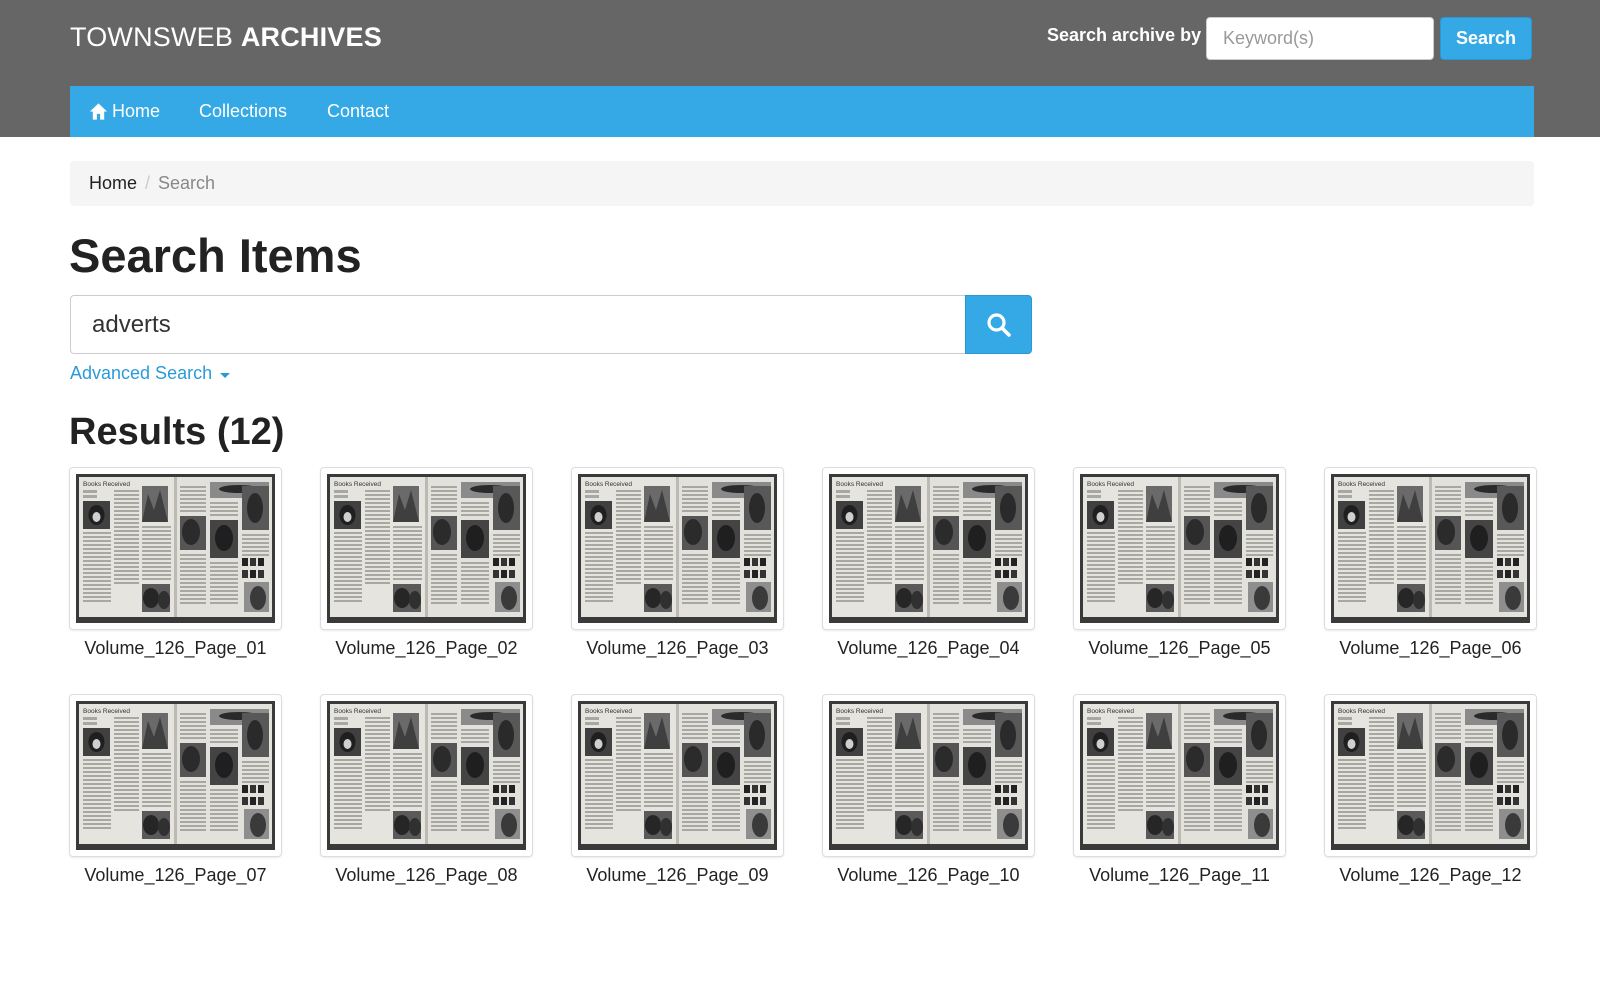  What do you see at coordinates (175, 648) in the screenshot?
I see `result-label: Volume_126_Page_01` at bounding box center [175, 648].